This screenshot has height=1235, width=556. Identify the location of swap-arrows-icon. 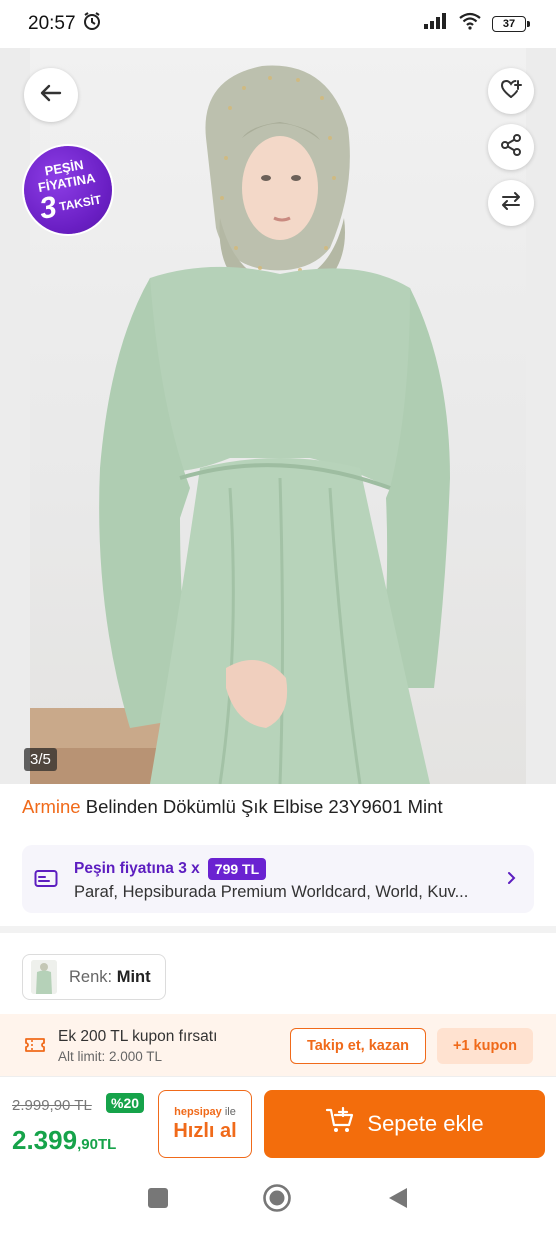
(511, 203).